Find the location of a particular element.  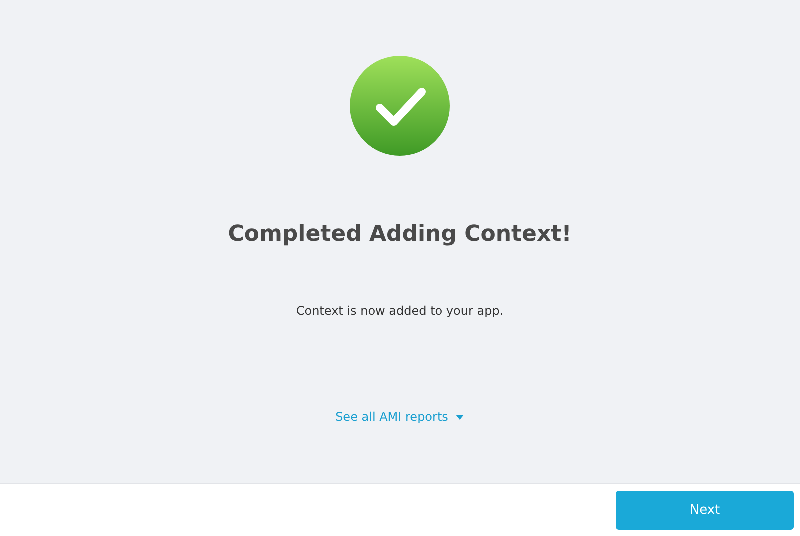

caret-icon is located at coordinates (460, 417).